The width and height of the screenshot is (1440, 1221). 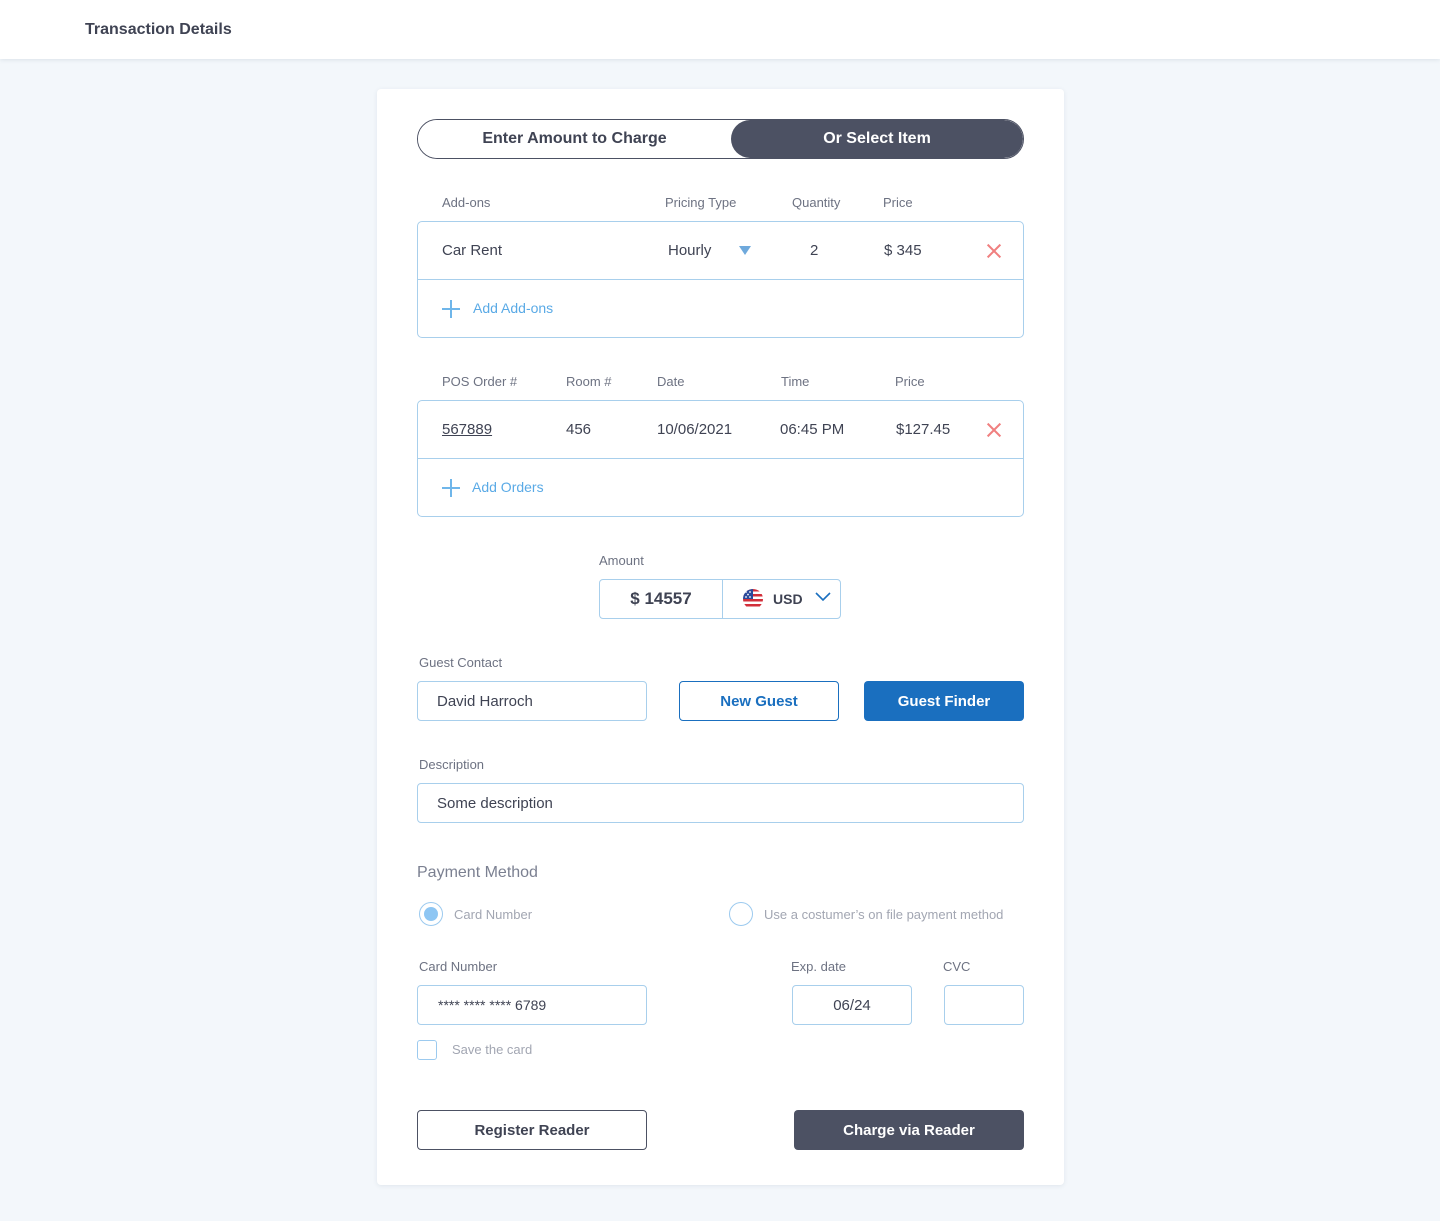 I want to click on addon-pricing-type-select: Hourly, so click(x=689, y=250).